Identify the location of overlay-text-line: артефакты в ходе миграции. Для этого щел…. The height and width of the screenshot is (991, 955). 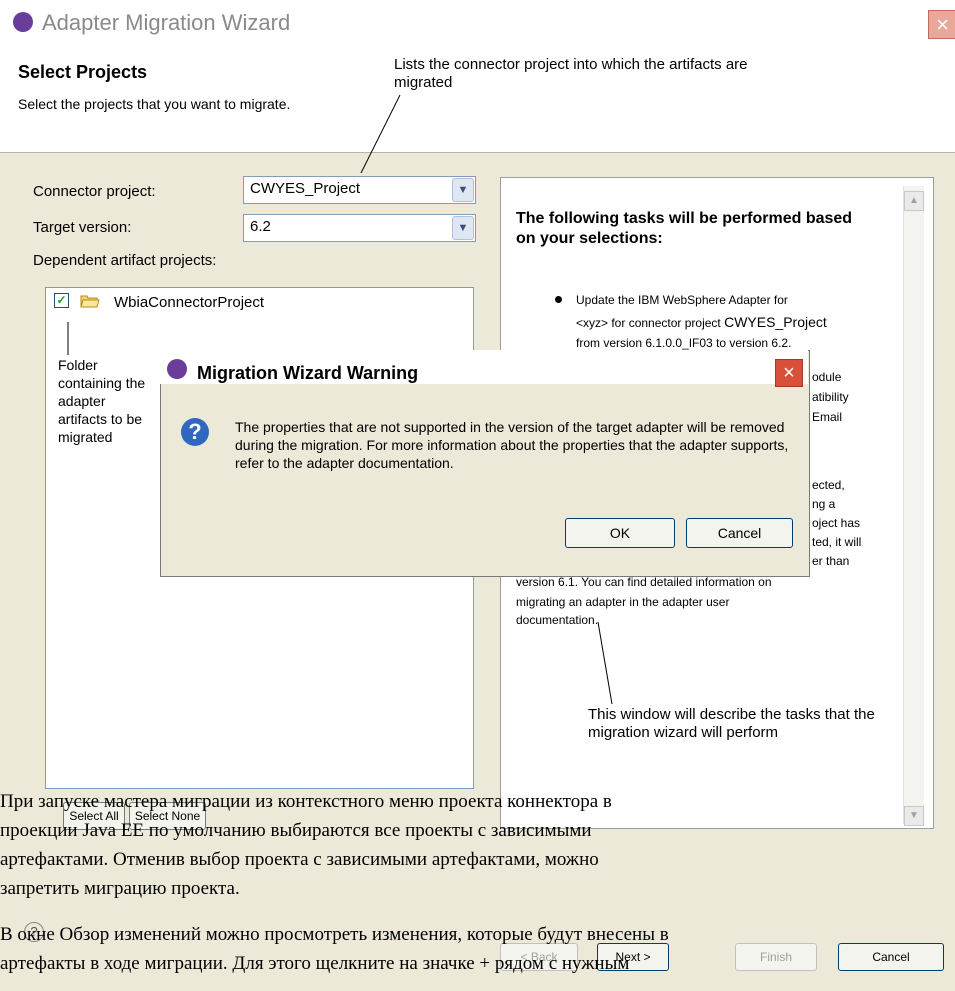
(315, 963).